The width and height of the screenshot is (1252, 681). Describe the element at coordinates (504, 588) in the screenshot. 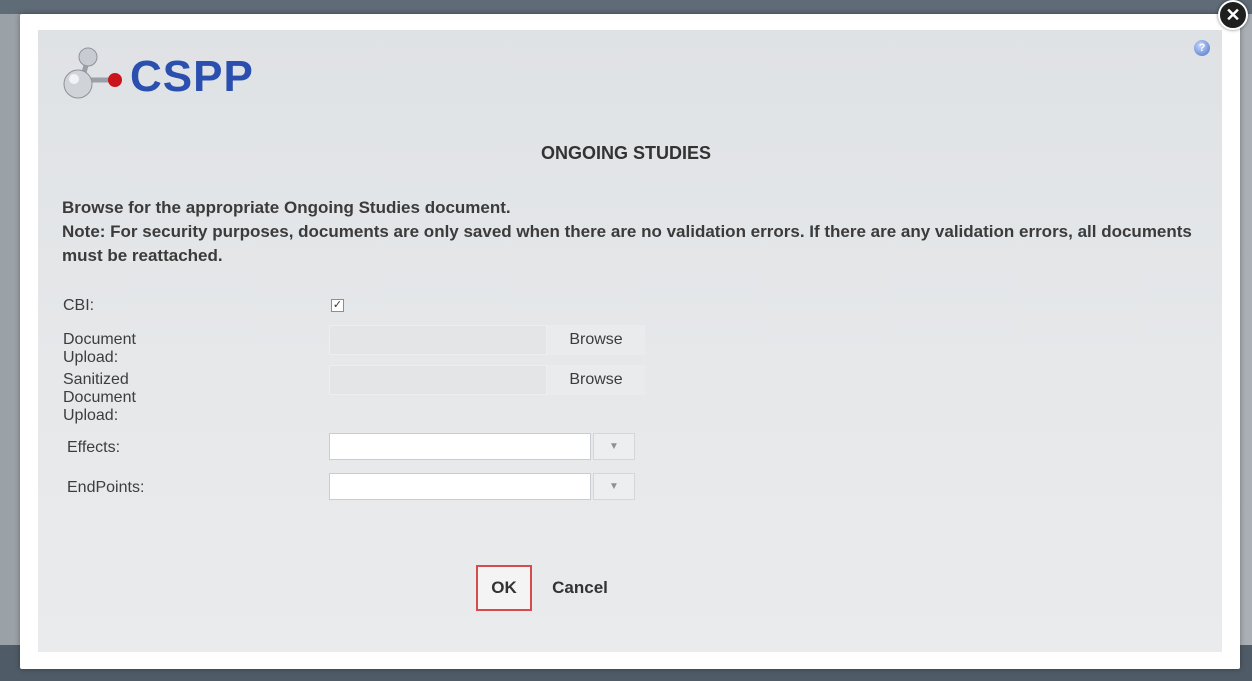

I see `ok-button: OK` at that location.